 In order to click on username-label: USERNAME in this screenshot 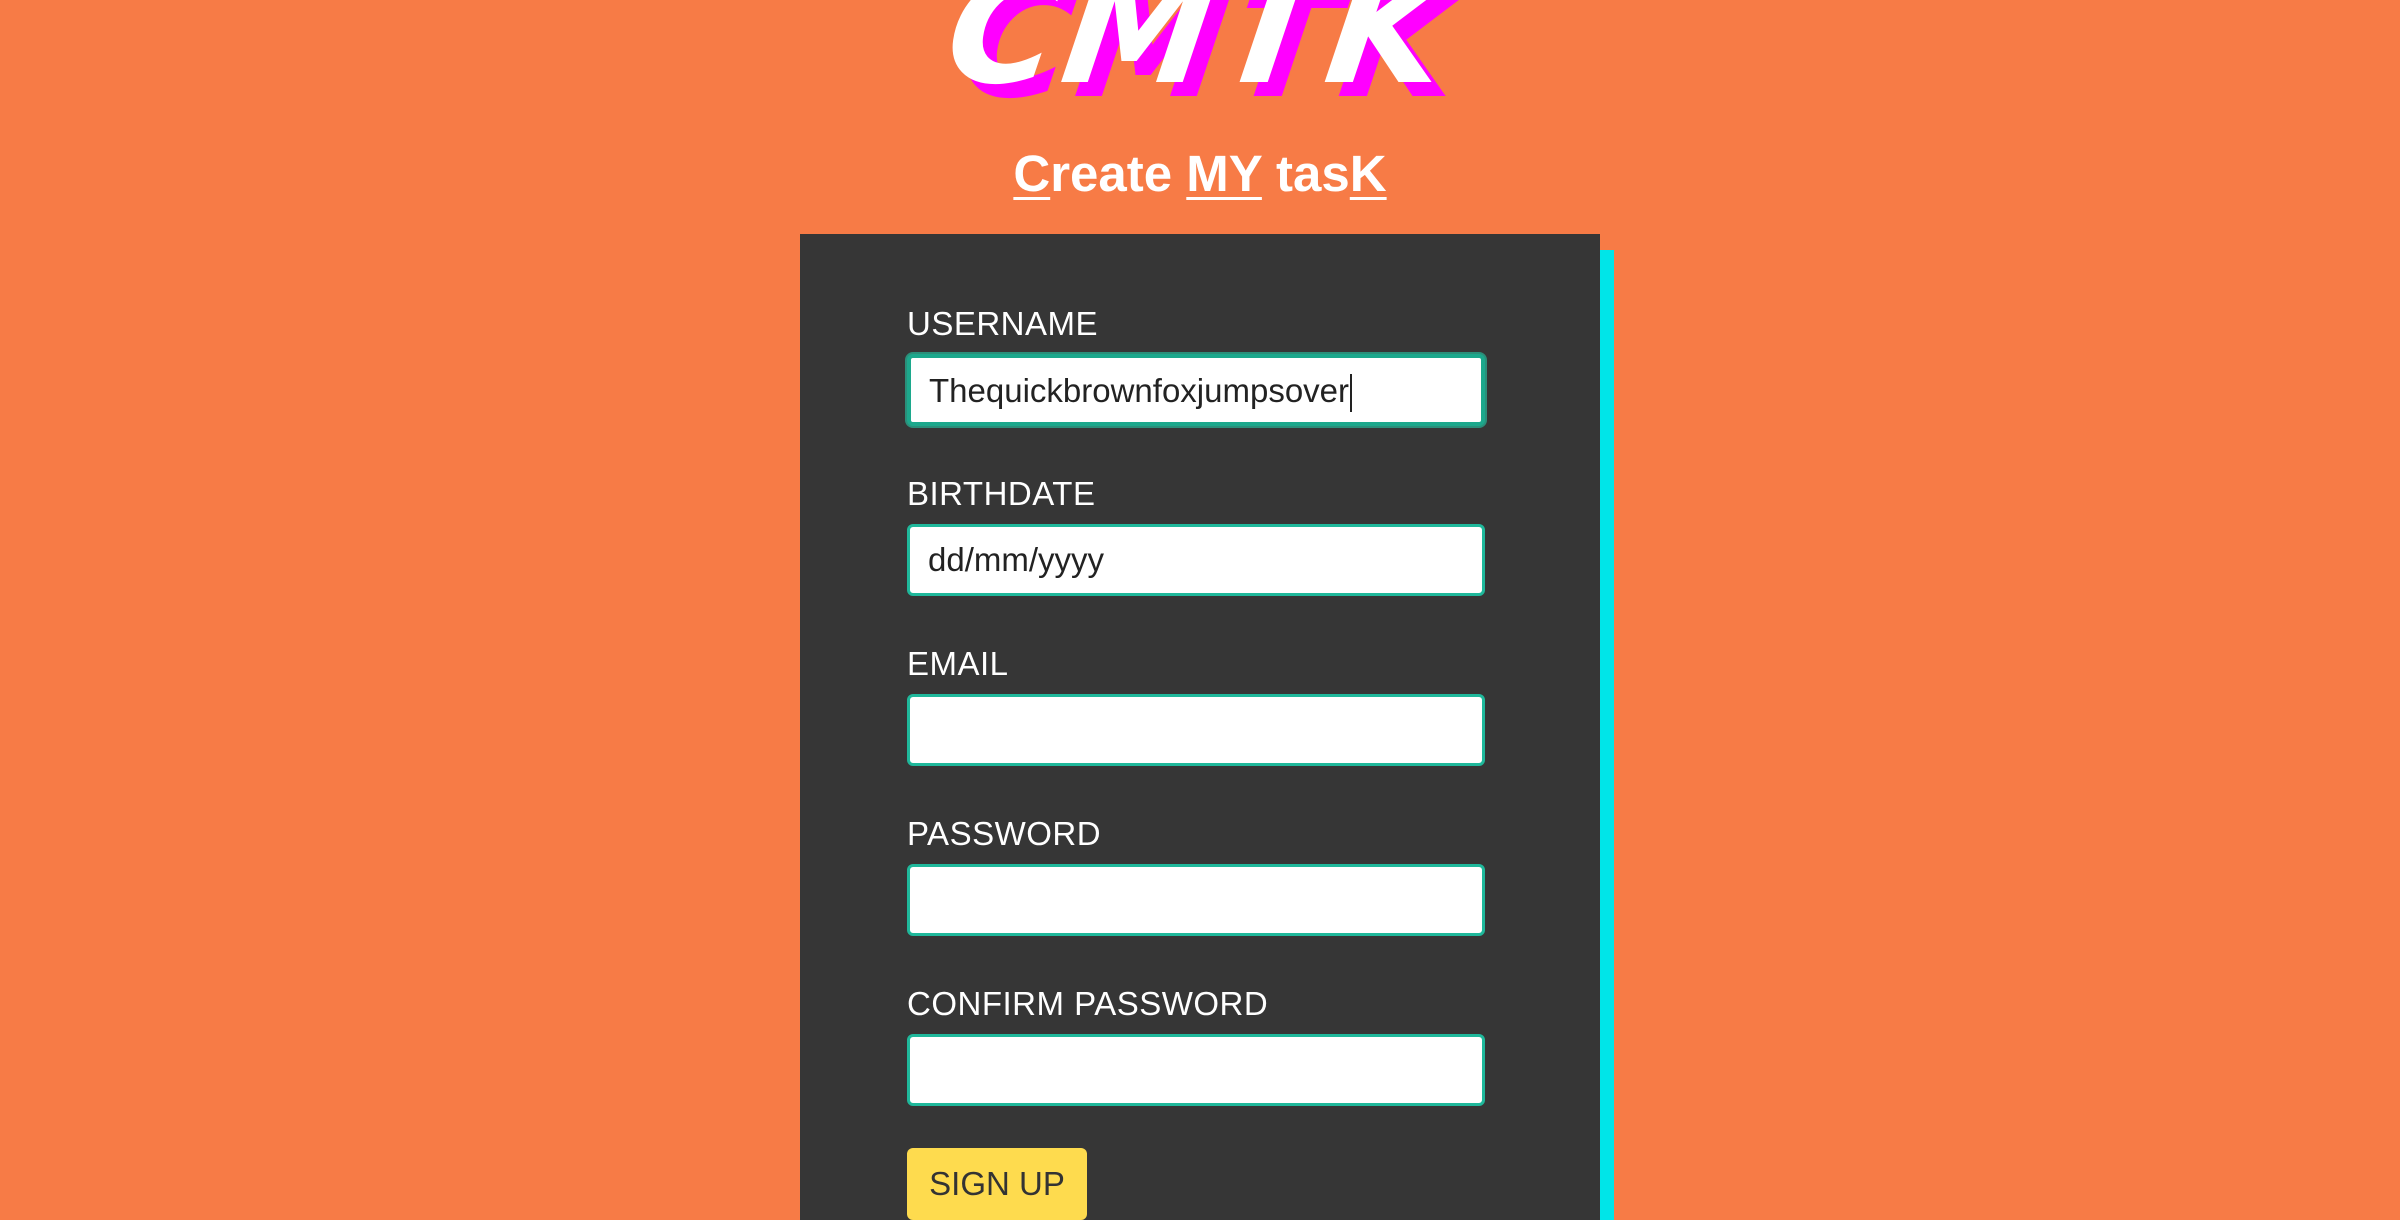, I will do `click(1003, 323)`.